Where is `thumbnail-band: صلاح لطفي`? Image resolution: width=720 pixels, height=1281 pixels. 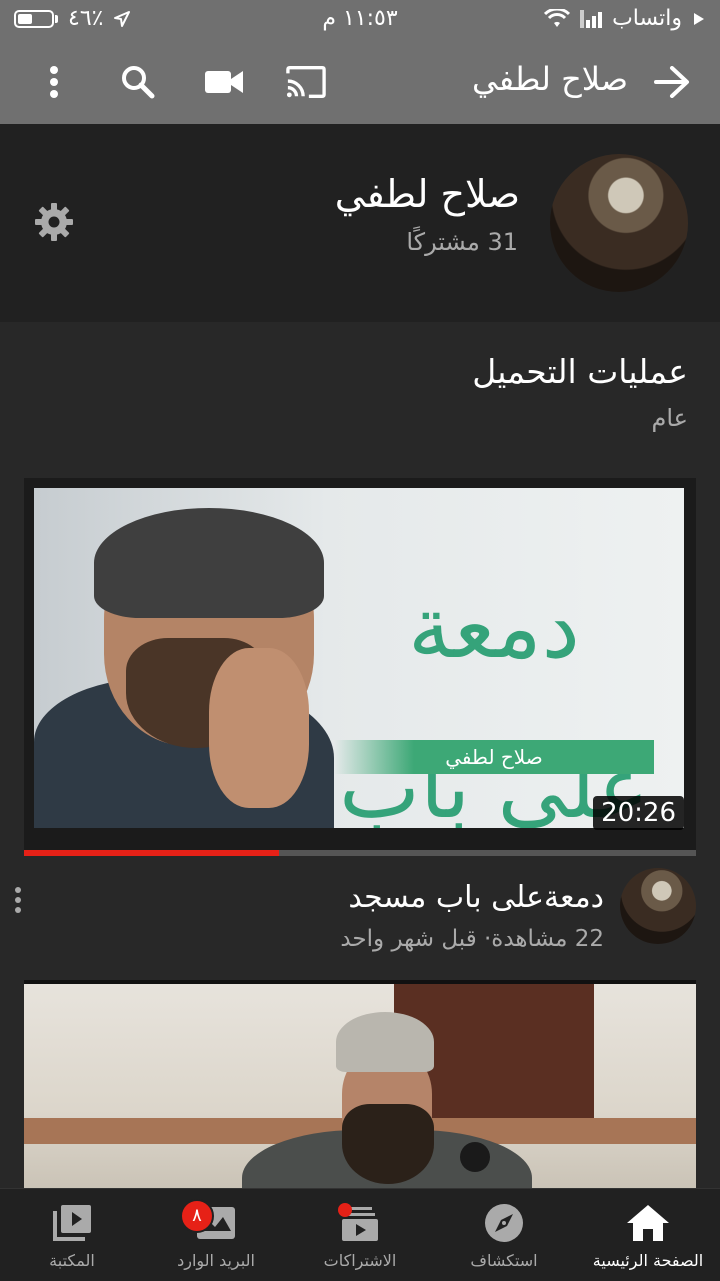
thumbnail-band: صلاح لطفي is located at coordinates (494, 757).